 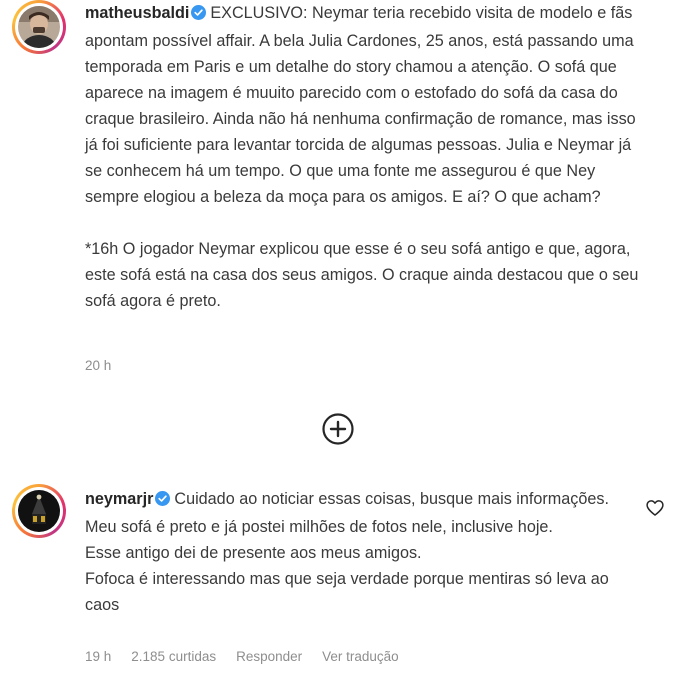 I want to click on load-more-comments-button, so click(x=338, y=429).